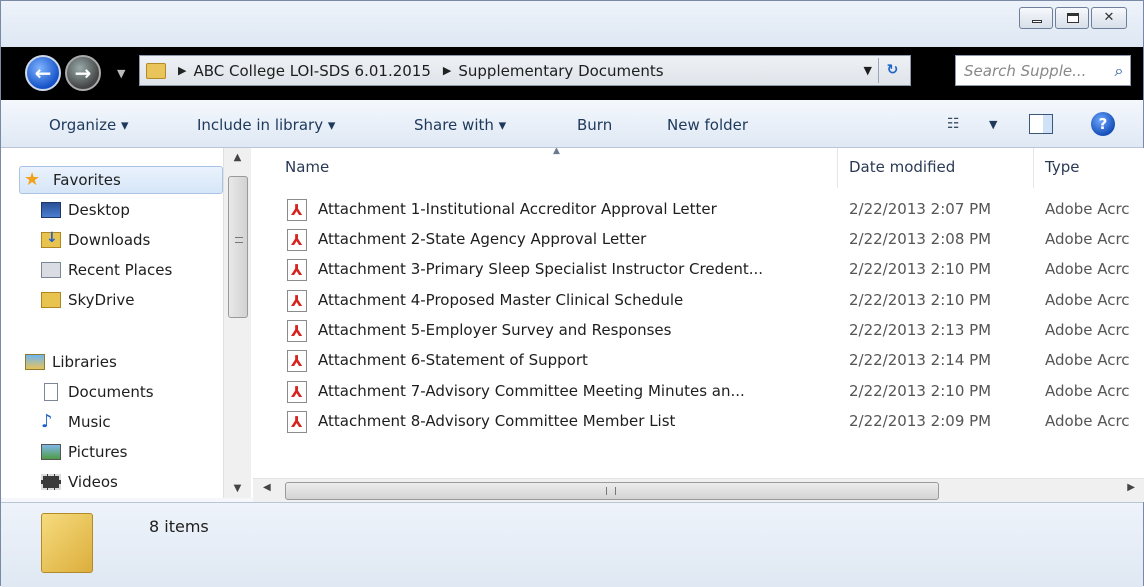 This screenshot has height=587, width=1144. I want to click on file-date-modified: 2/22/2013 2:13 PM, so click(920, 330).